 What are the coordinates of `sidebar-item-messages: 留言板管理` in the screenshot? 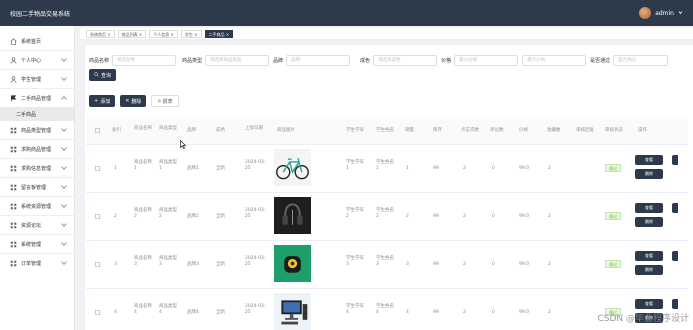 It's located at (37, 187).